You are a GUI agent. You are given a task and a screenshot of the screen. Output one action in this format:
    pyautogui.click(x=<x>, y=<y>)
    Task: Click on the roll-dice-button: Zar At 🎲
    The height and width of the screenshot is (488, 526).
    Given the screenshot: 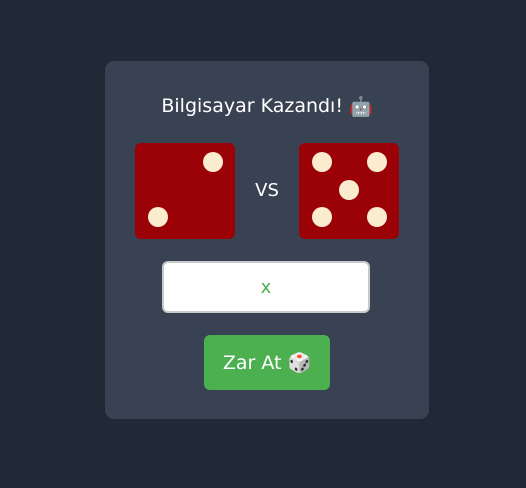 What is the action you would take?
    pyautogui.click(x=267, y=362)
    